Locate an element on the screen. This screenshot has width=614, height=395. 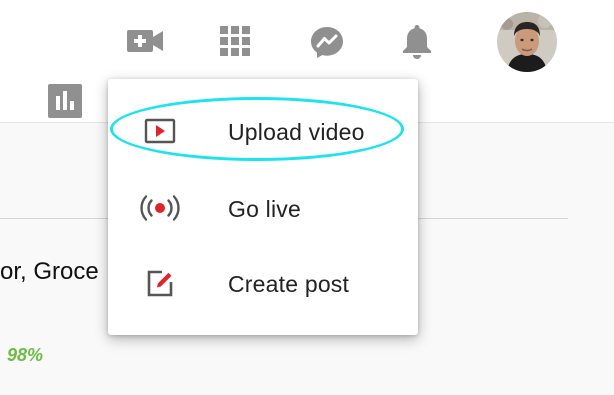
create-video-button is located at coordinates (145, 41).